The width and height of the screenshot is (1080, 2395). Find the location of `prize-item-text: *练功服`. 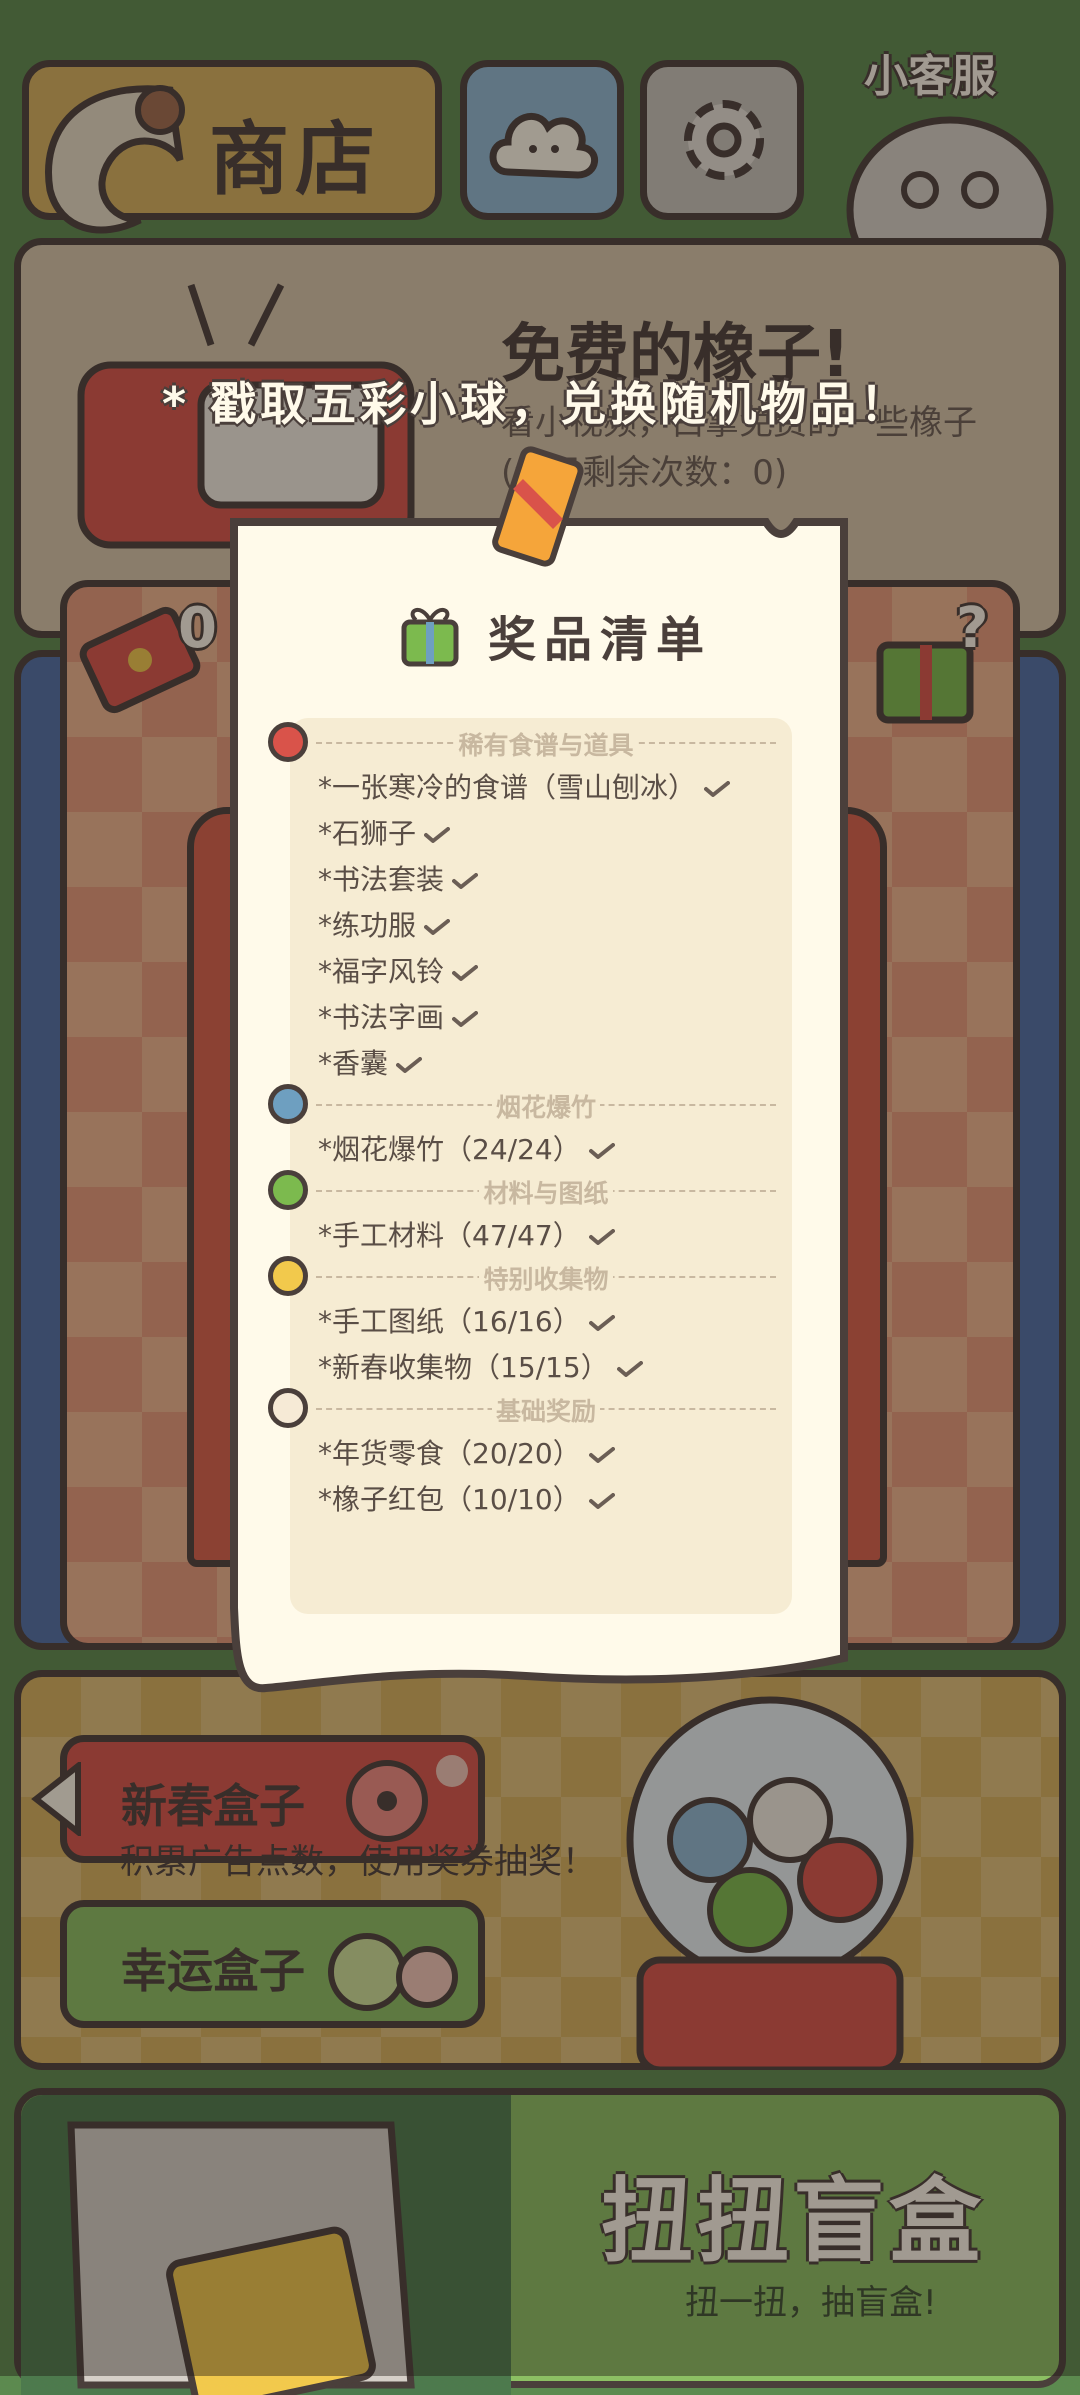

prize-item-text: *练功服 is located at coordinates (367, 925).